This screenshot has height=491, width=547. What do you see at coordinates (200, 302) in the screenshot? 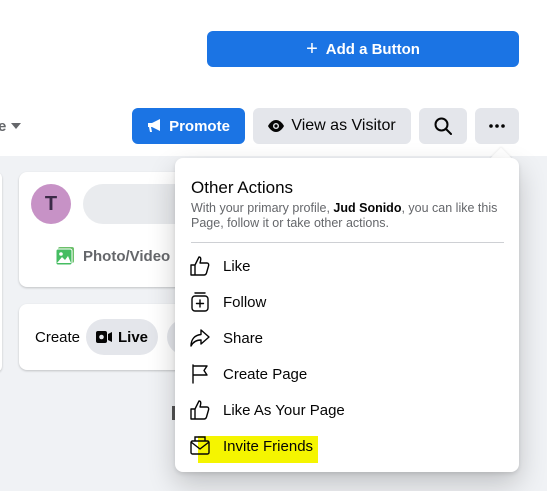
I see `follow-icon` at bounding box center [200, 302].